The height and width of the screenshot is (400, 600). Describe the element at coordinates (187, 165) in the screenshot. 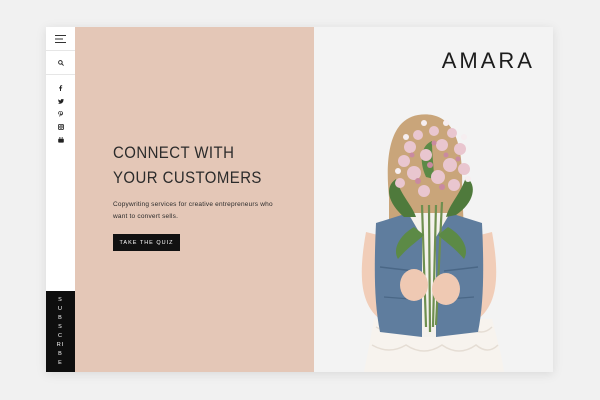

I see `hero-headline: CONNECT WITH YOUR CUSTOMERS` at that location.